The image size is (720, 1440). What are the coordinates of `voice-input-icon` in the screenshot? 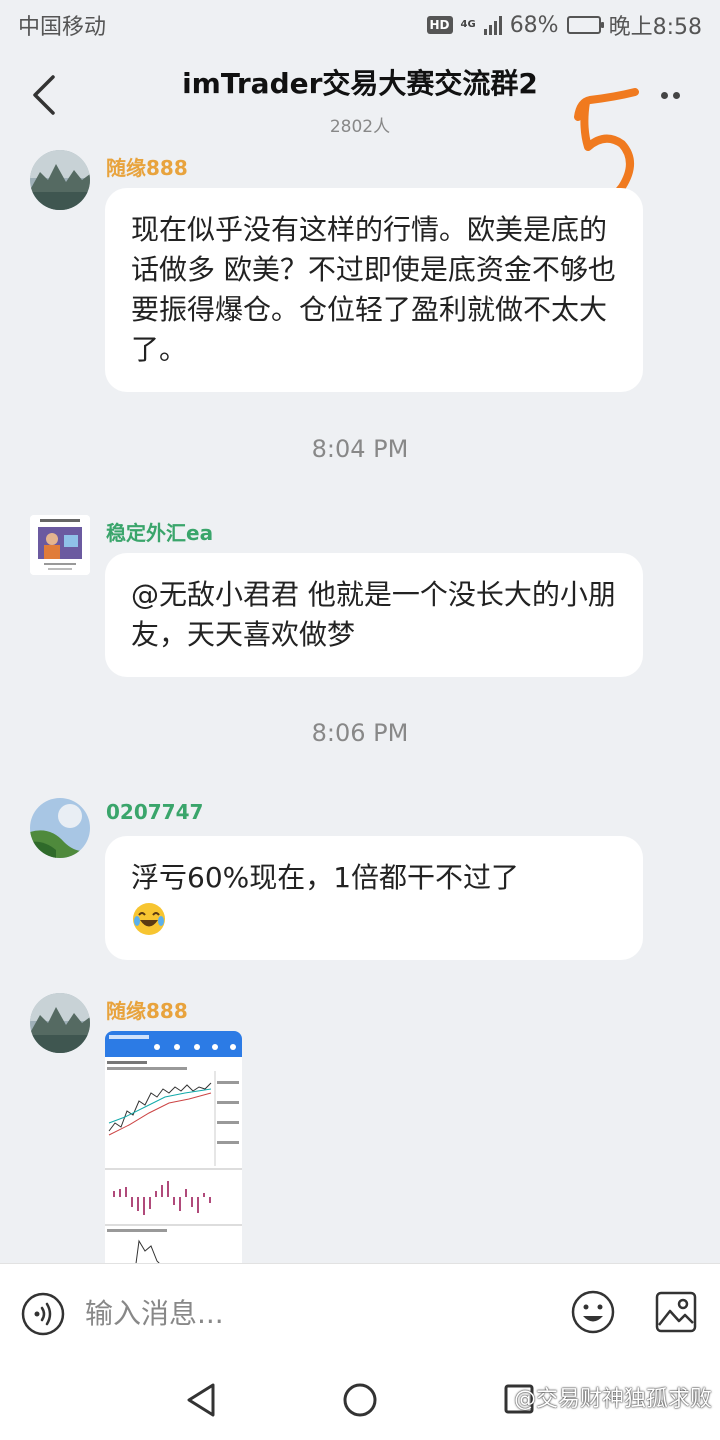 It's located at (43, 1314).